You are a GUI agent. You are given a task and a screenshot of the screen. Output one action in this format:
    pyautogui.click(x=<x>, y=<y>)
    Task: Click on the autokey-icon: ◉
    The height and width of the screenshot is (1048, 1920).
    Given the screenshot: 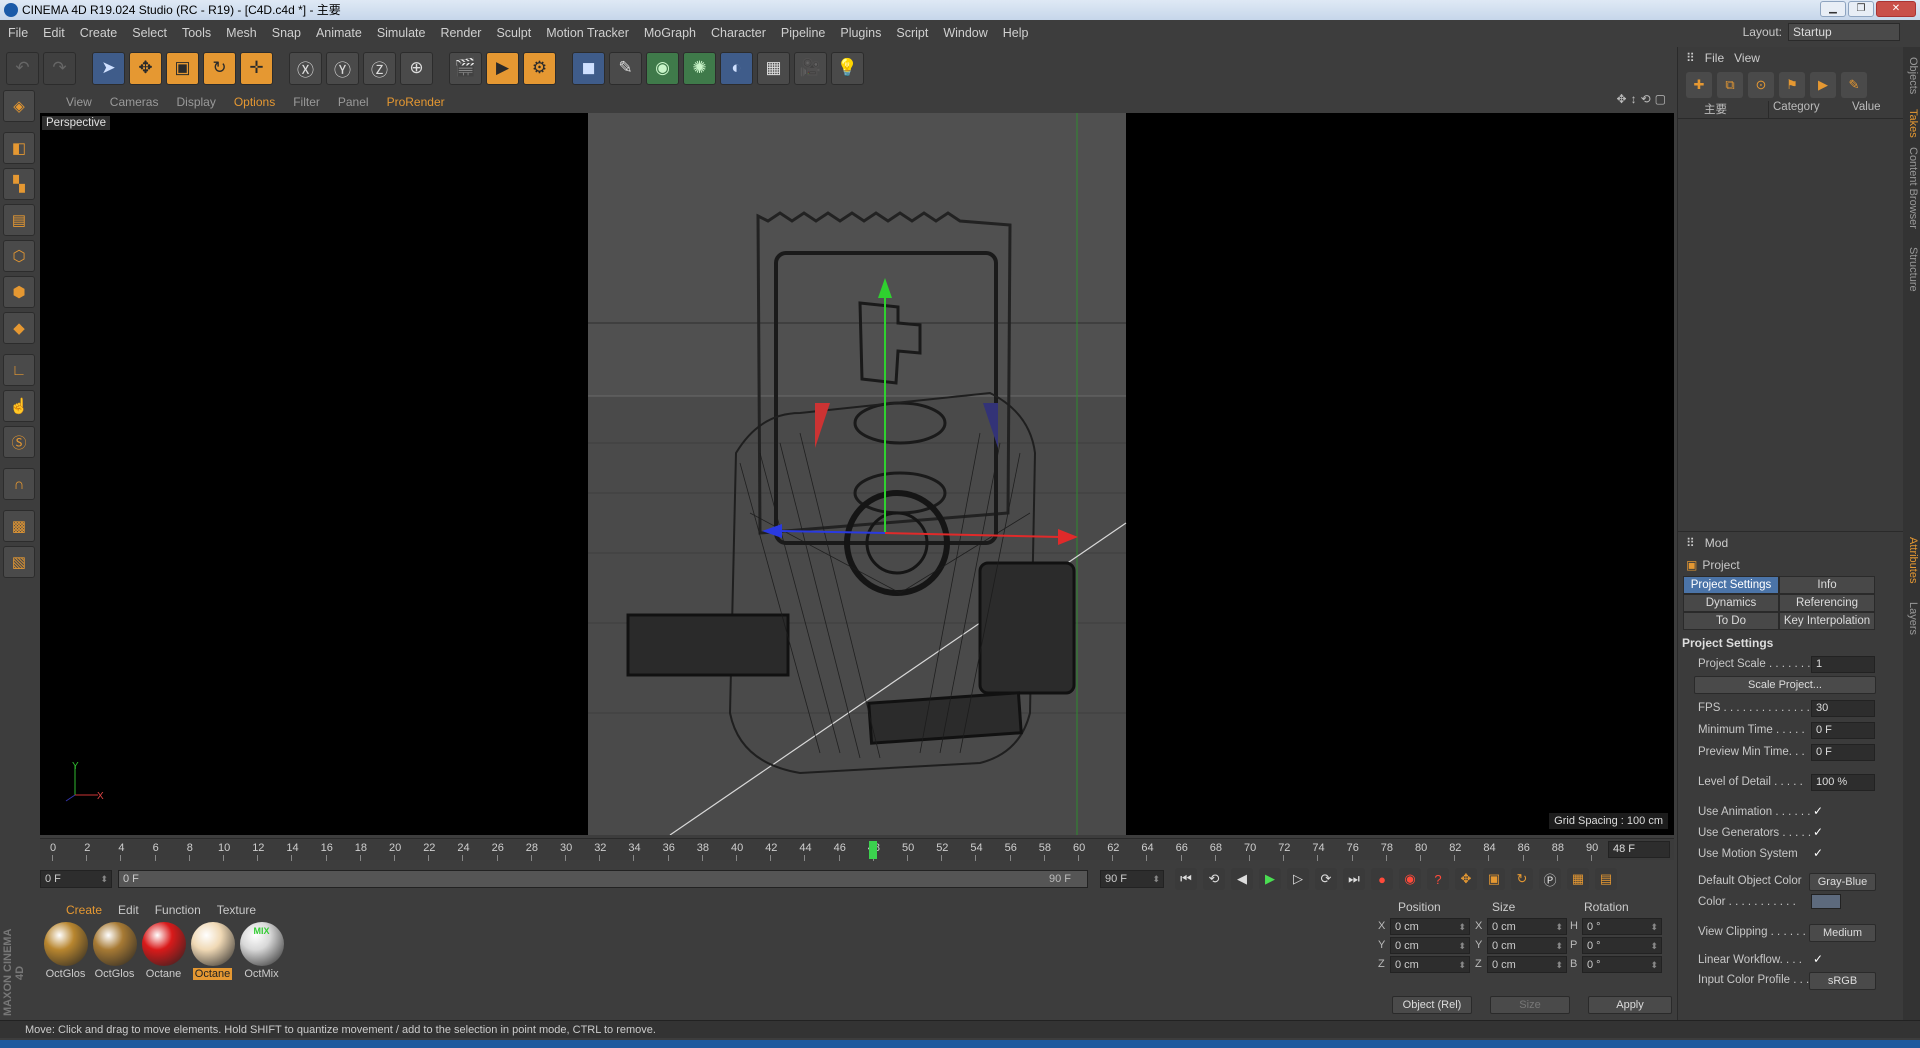 What is the action you would take?
    pyautogui.click(x=1410, y=879)
    